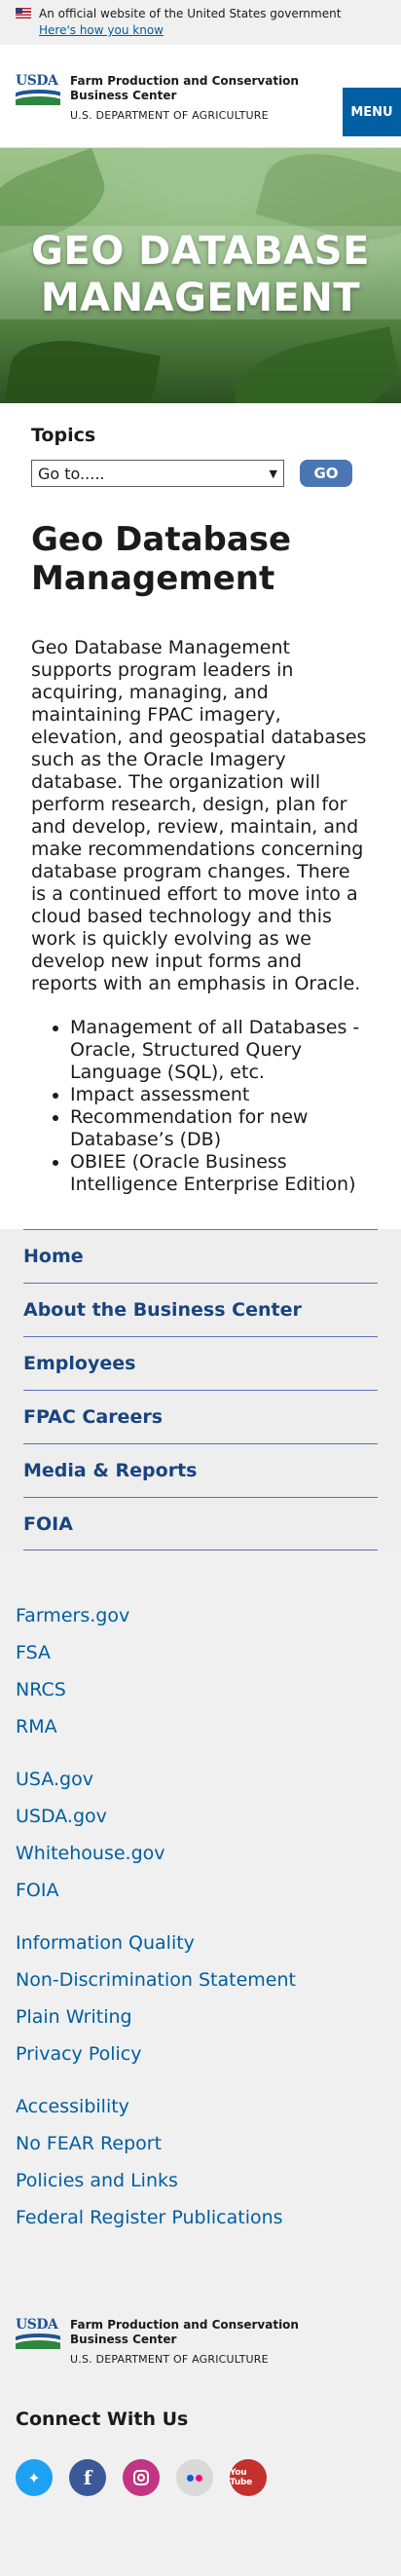  I want to click on footer-link-non-discrimination: Non-Discrimination Statement, so click(200, 1979).